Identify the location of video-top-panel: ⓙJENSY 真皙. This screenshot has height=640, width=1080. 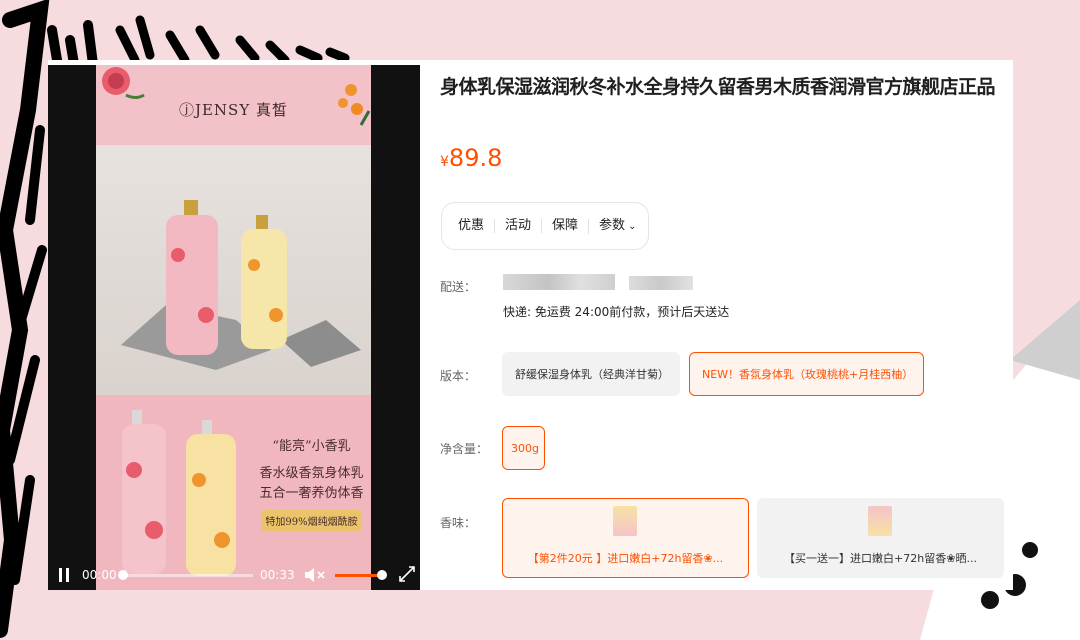
(233, 230).